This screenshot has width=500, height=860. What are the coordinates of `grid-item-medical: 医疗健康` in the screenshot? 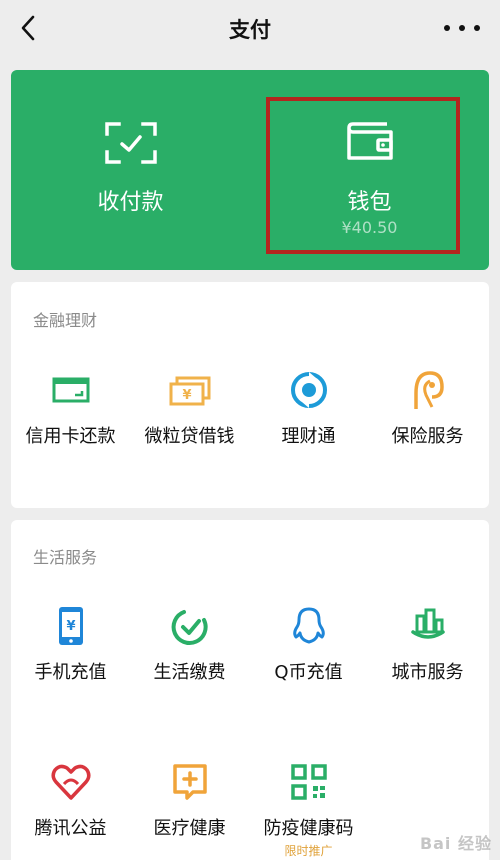 It's located at (189, 800).